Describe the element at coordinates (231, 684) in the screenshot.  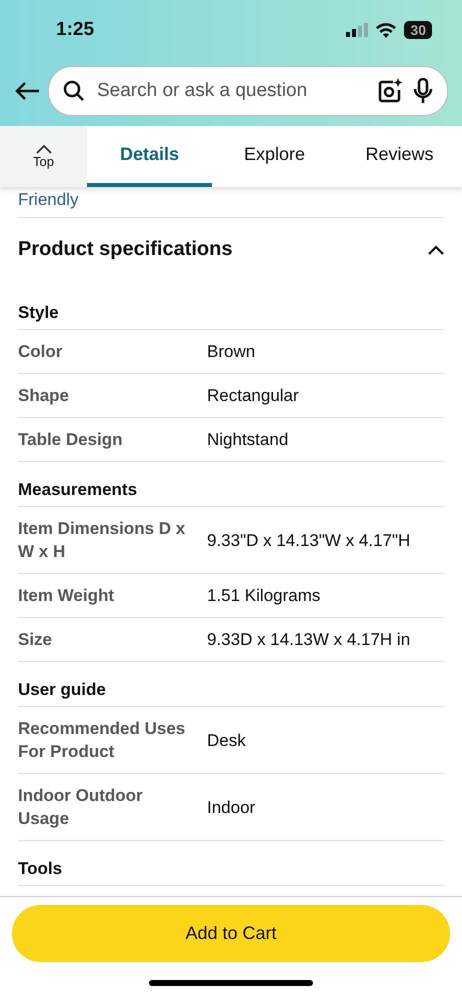
I see `section-heading: User guide` at that location.